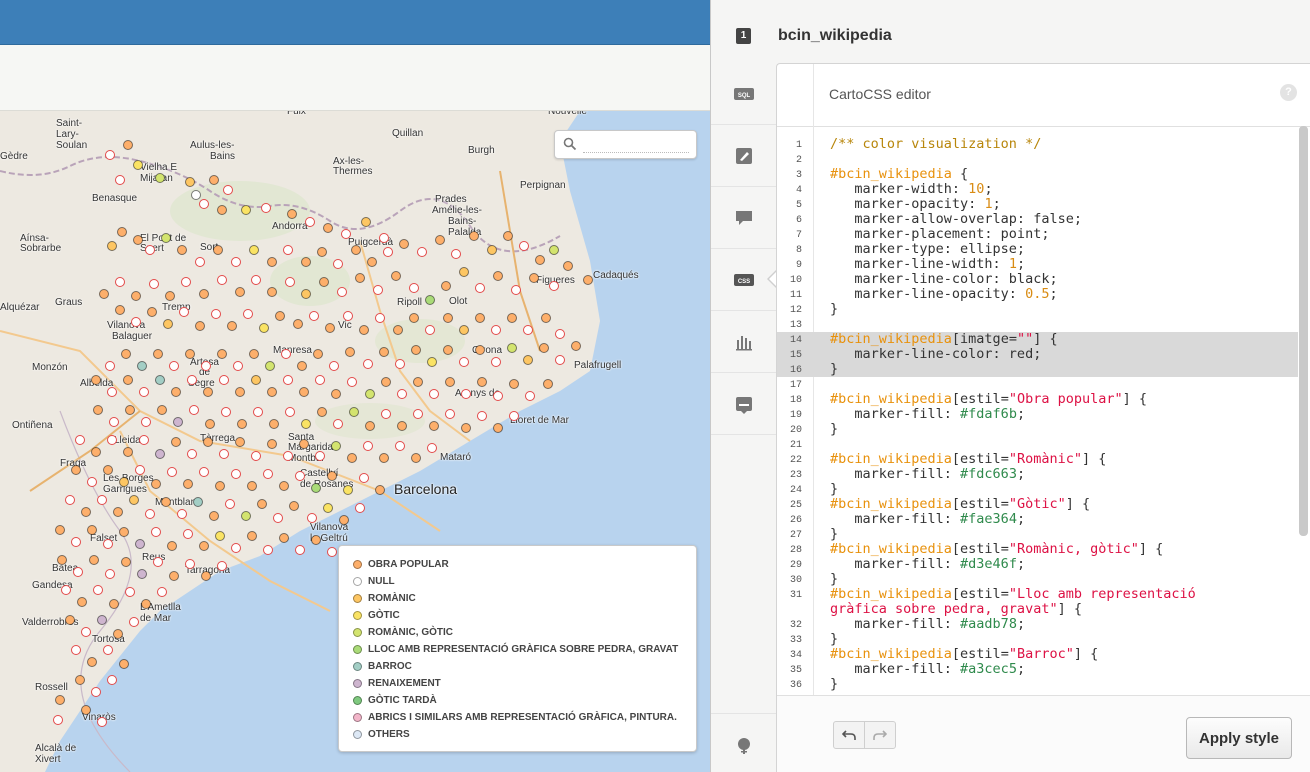 The height and width of the screenshot is (772, 1310). What do you see at coordinates (1037, 249) in the screenshot?
I see `code-line: 8 marker-type: ellipse;` at bounding box center [1037, 249].